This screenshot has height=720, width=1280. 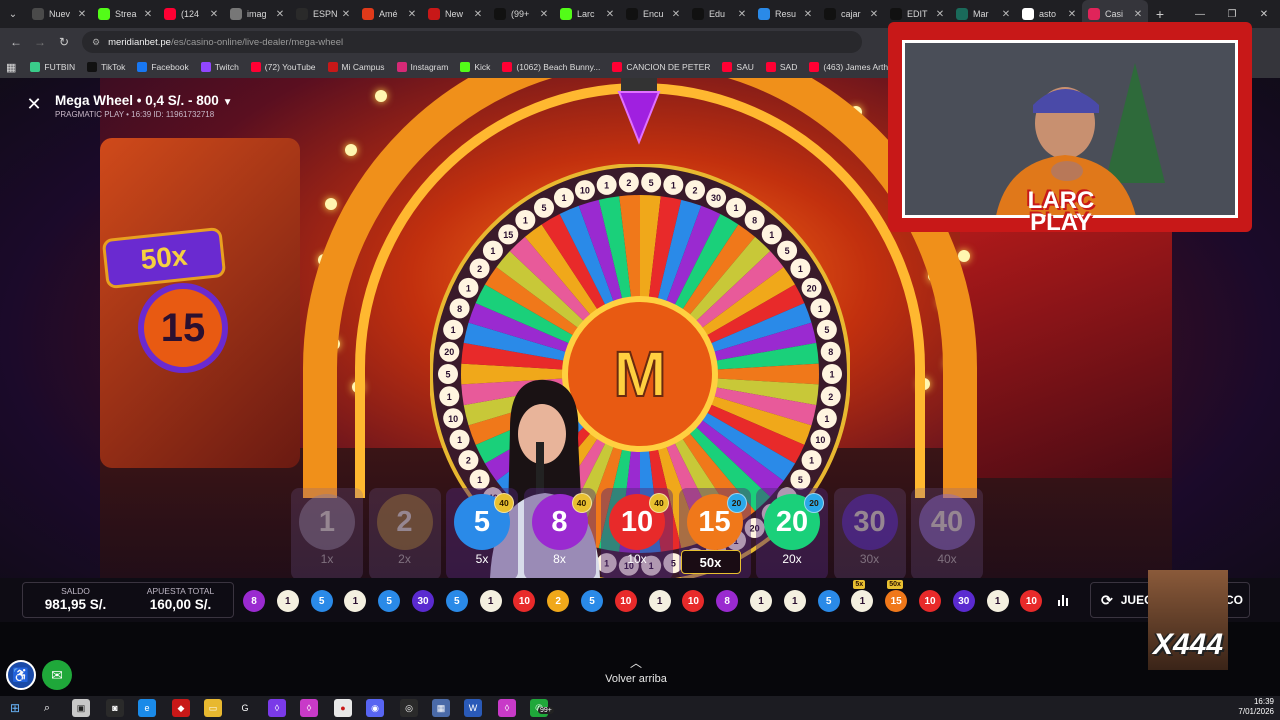 I want to click on apps-icon: ◙, so click(x=115, y=708).